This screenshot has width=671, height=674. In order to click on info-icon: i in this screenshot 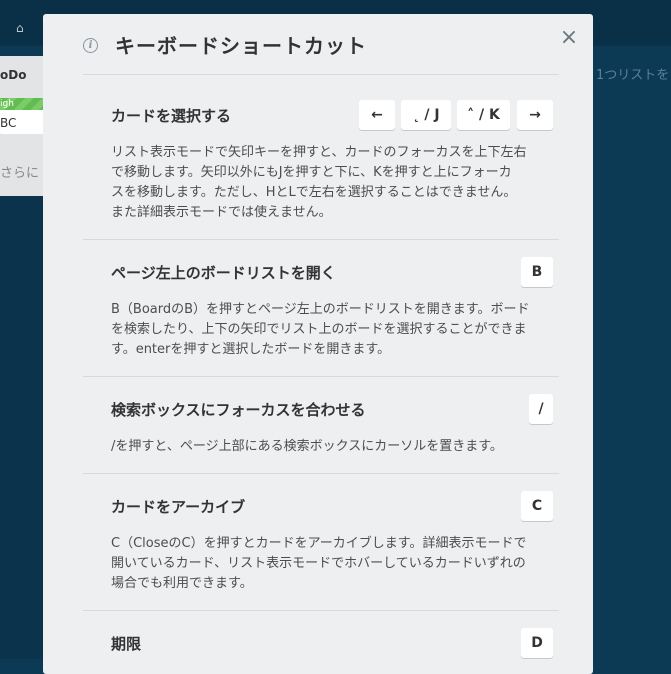, I will do `click(90, 45)`.